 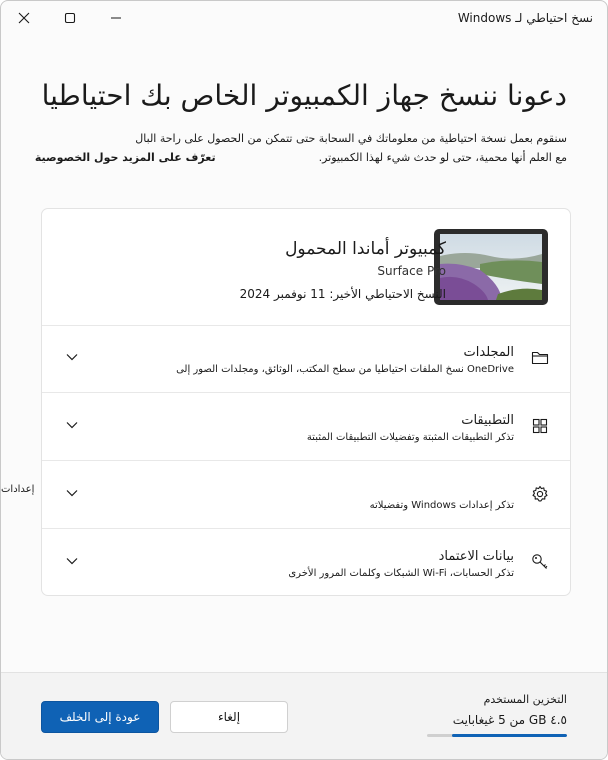 I want to click on storage-progress-fill, so click(x=509, y=735).